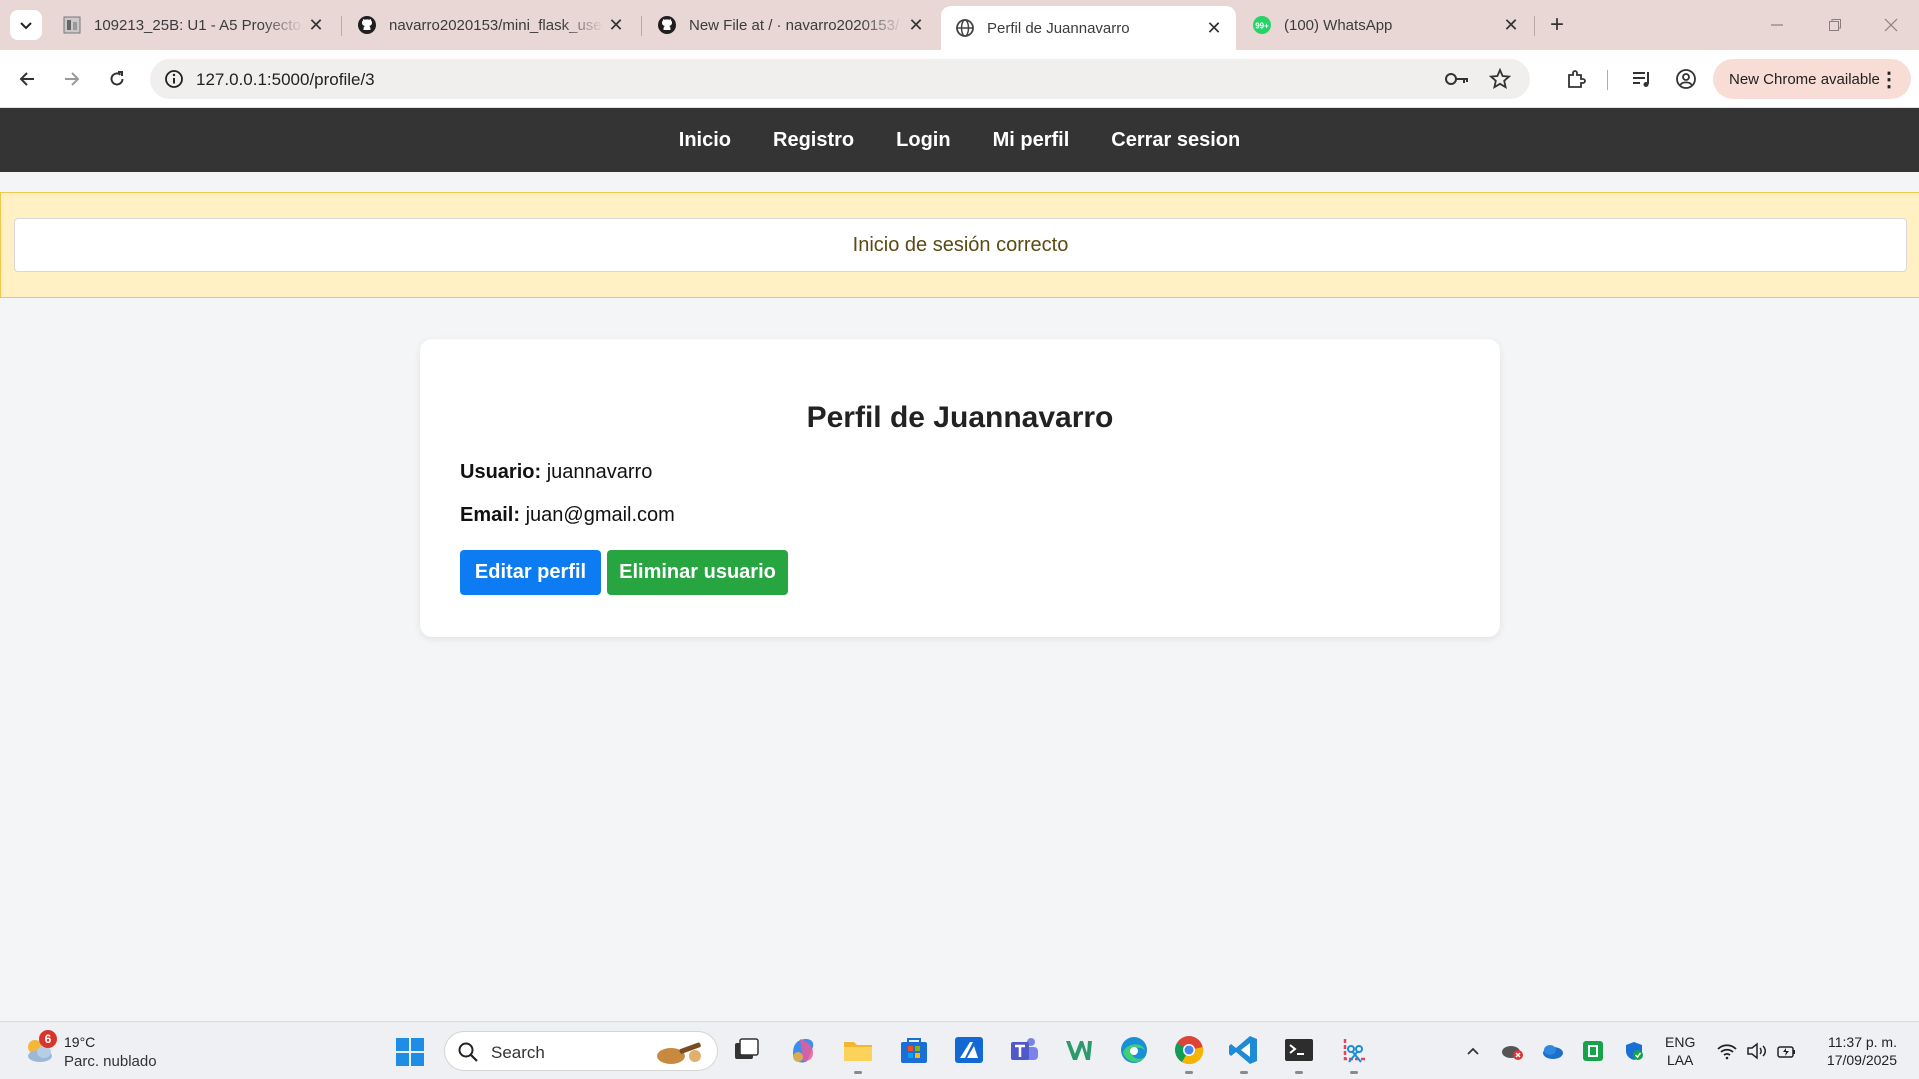 The height and width of the screenshot is (1079, 1919). I want to click on terminal-icon, so click(1299, 1053).